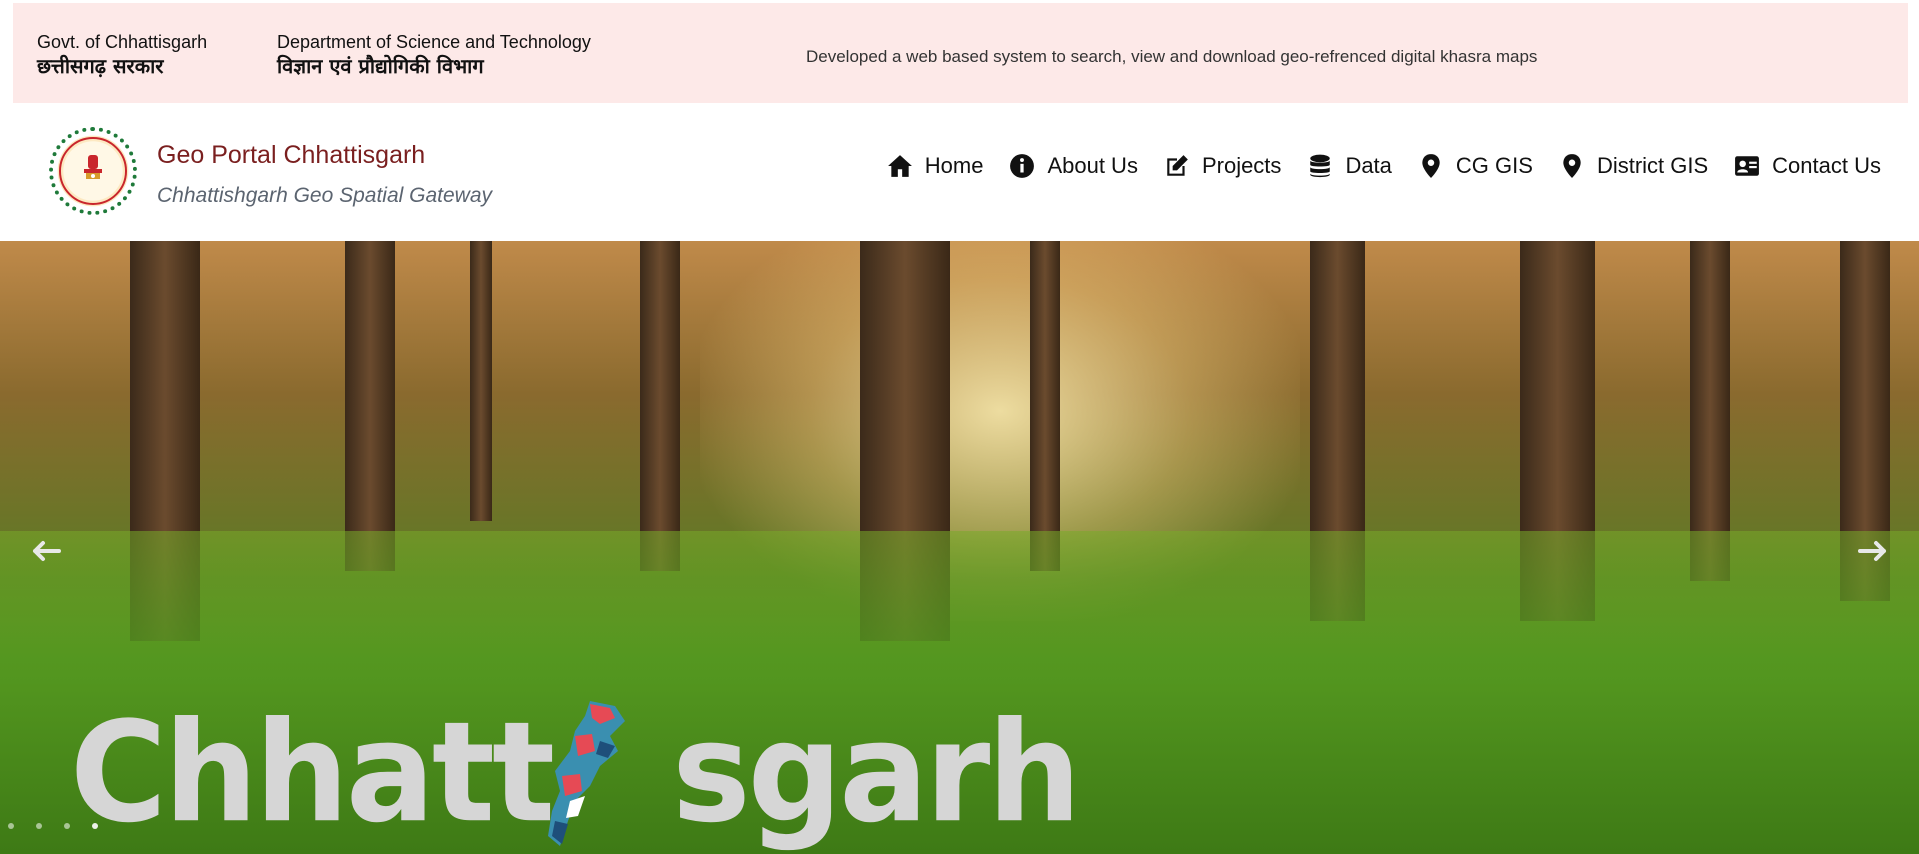 This screenshot has height=854, width=1919. I want to click on arrow-left-icon, so click(47, 551).